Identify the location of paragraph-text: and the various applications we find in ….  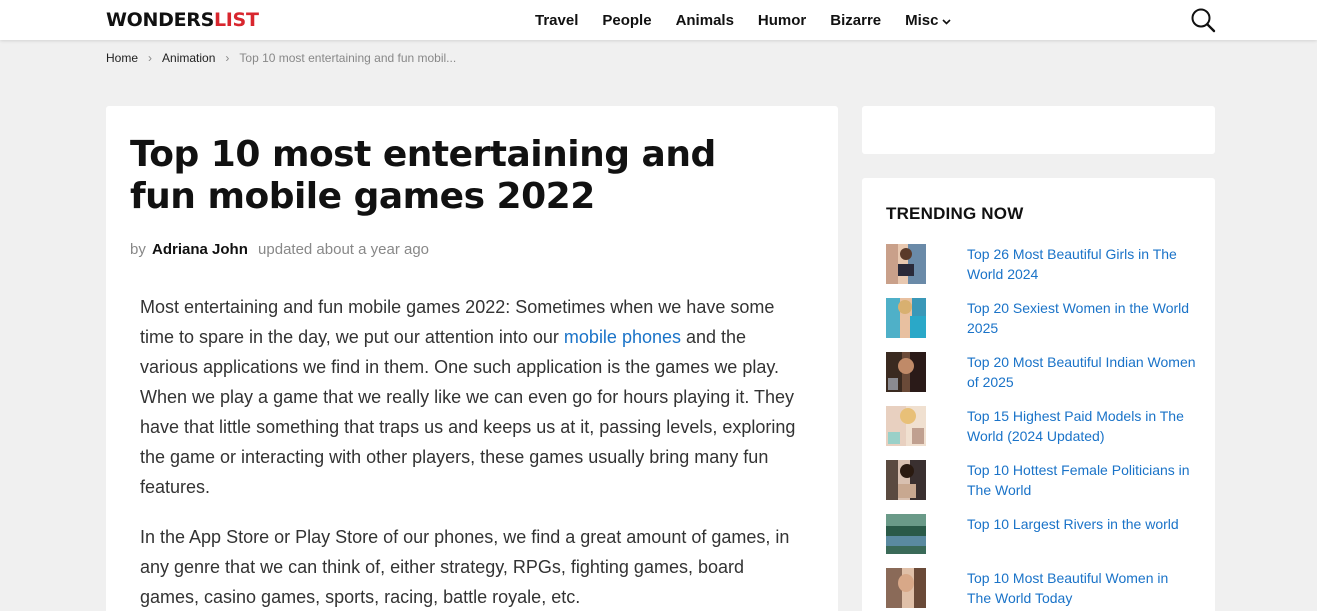
(468, 412).